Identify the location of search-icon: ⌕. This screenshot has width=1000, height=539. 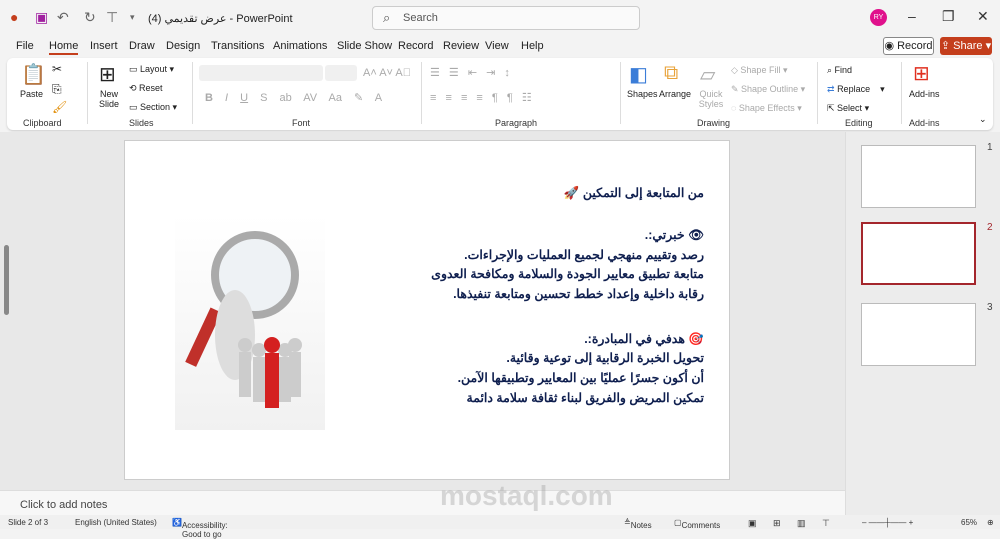
(387, 17).